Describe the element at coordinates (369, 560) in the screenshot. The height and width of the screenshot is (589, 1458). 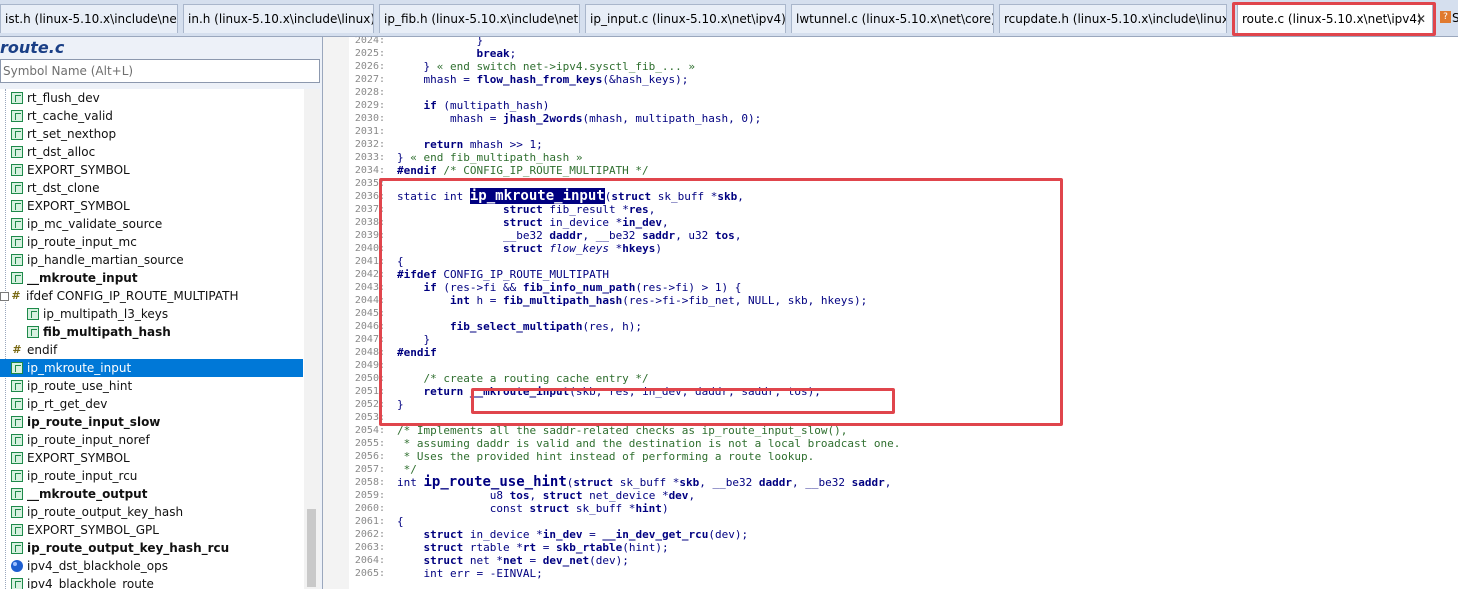
I see `line-number: 2064:` at that location.